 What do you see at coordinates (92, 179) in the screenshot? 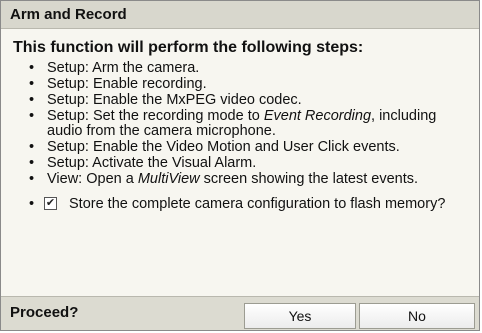
I see `step-text-prefix: View: Open a` at bounding box center [92, 179].